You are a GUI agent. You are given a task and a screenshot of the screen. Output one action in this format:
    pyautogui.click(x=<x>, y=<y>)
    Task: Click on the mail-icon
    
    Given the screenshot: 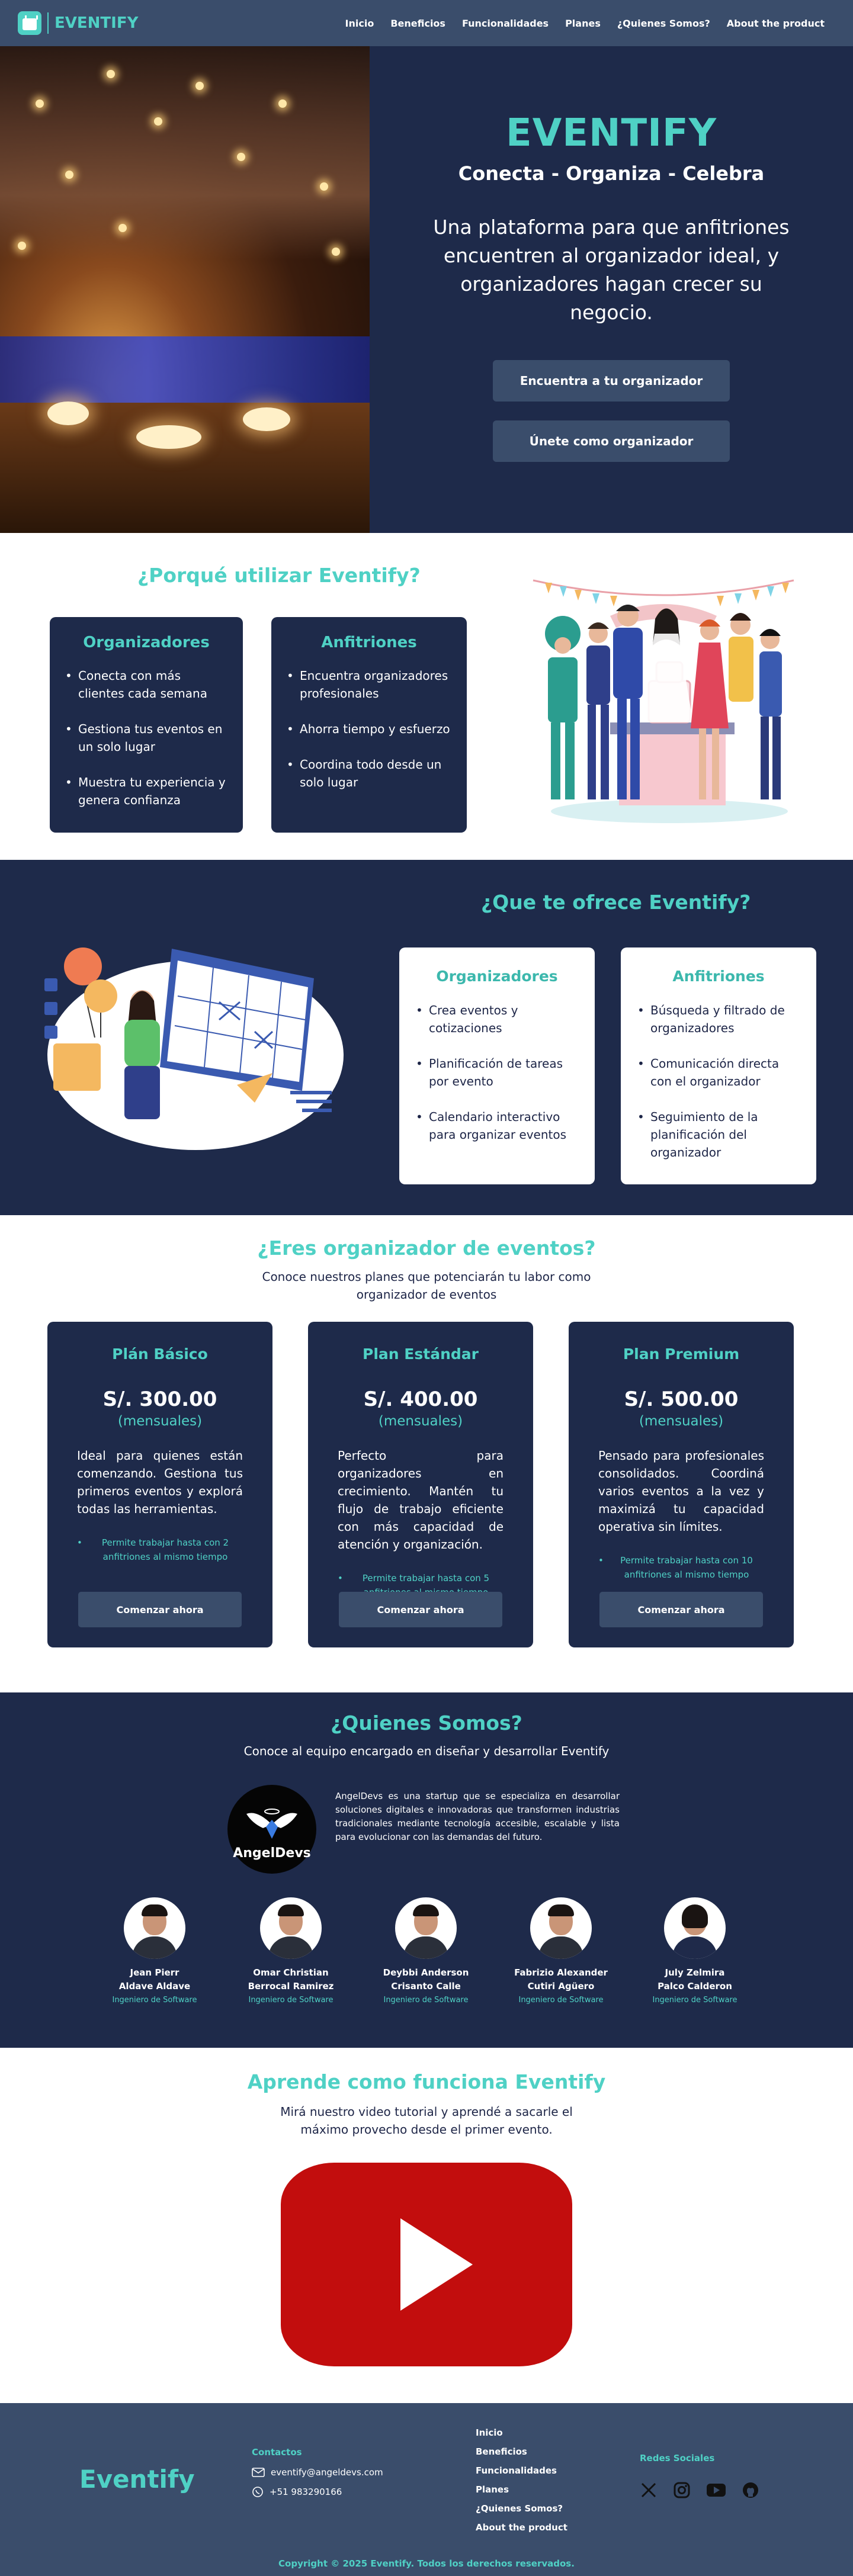 What is the action you would take?
    pyautogui.click(x=258, y=2472)
    